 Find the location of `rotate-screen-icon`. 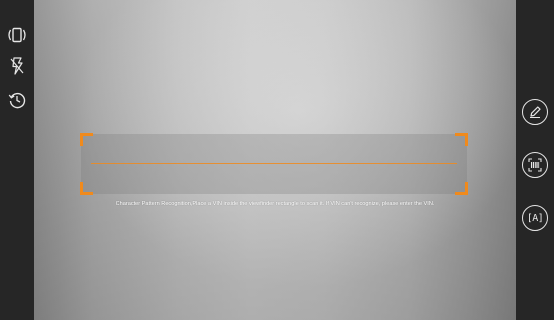

rotate-screen-icon is located at coordinates (17, 35).